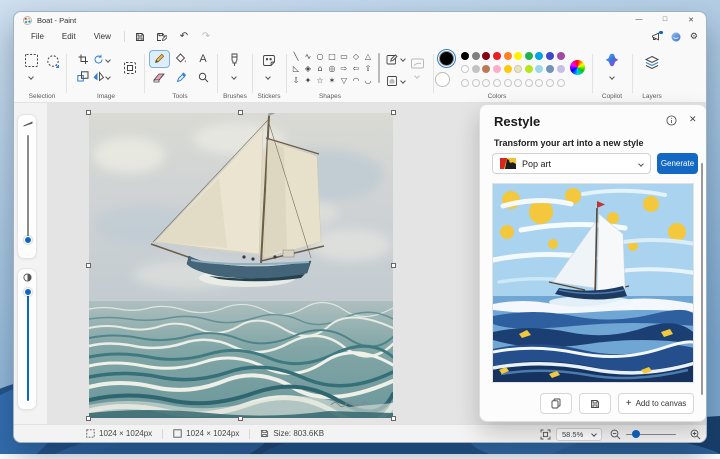 The height and width of the screenshot is (459, 720). Describe the element at coordinates (181, 59) in the screenshot. I see `fill-tool` at that location.